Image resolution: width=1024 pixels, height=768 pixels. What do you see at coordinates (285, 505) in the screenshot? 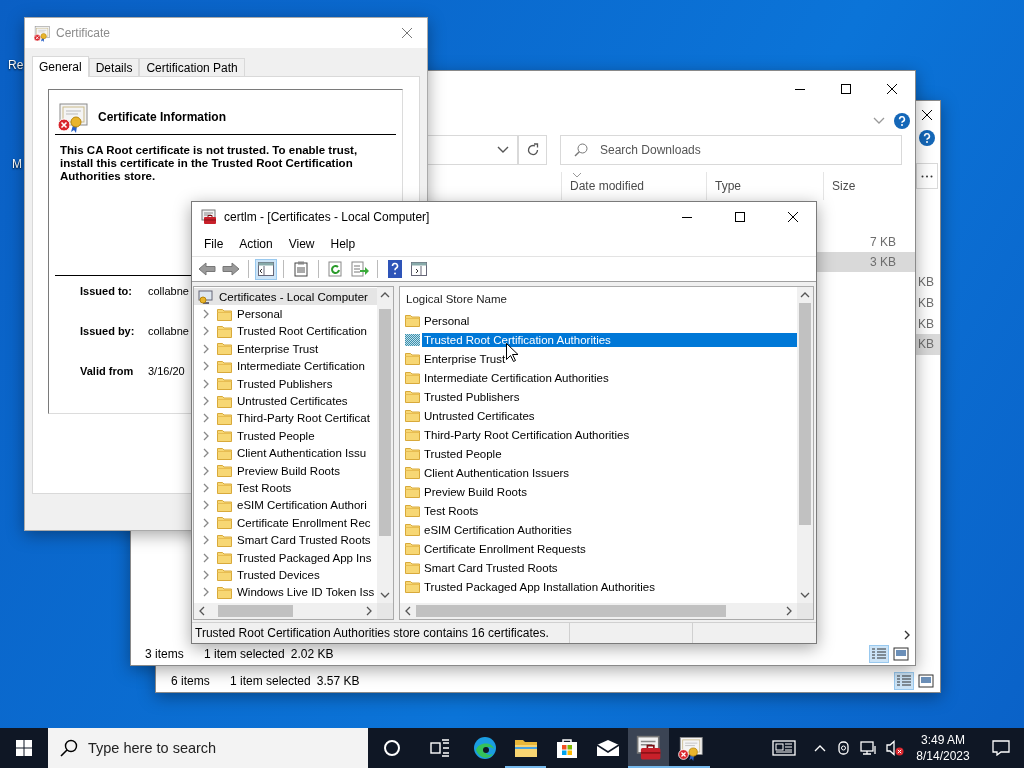
I see `tree-item: eSIM Certification Authori` at bounding box center [285, 505].